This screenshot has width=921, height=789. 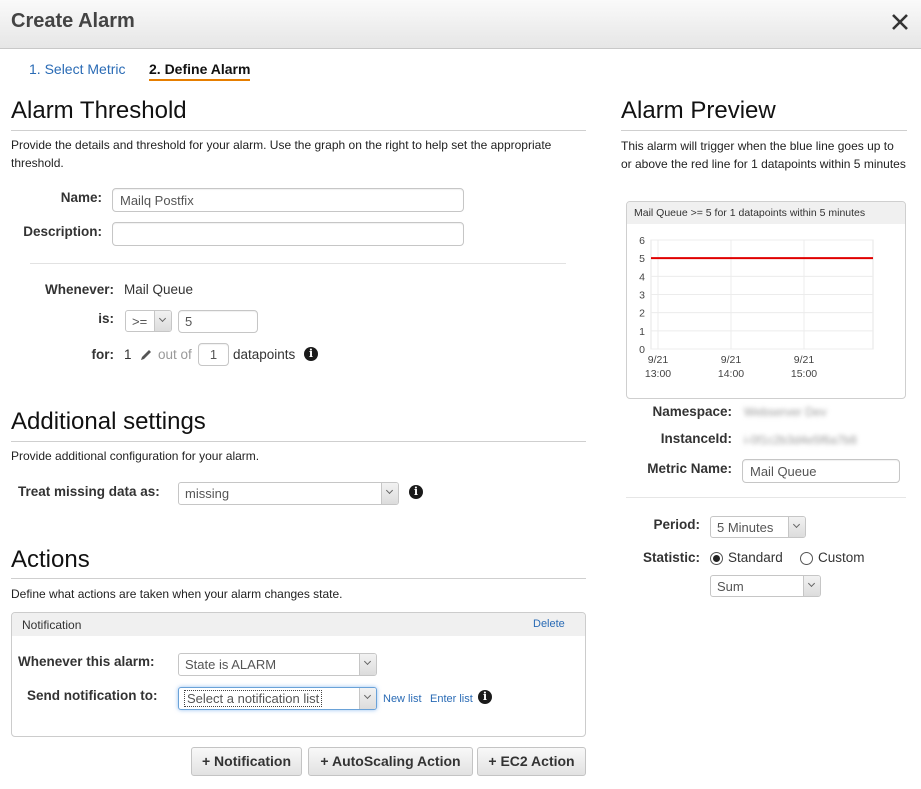 What do you see at coordinates (755, 557) in the screenshot?
I see `statistic-standard-label: Standard` at bounding box center [755, 557].